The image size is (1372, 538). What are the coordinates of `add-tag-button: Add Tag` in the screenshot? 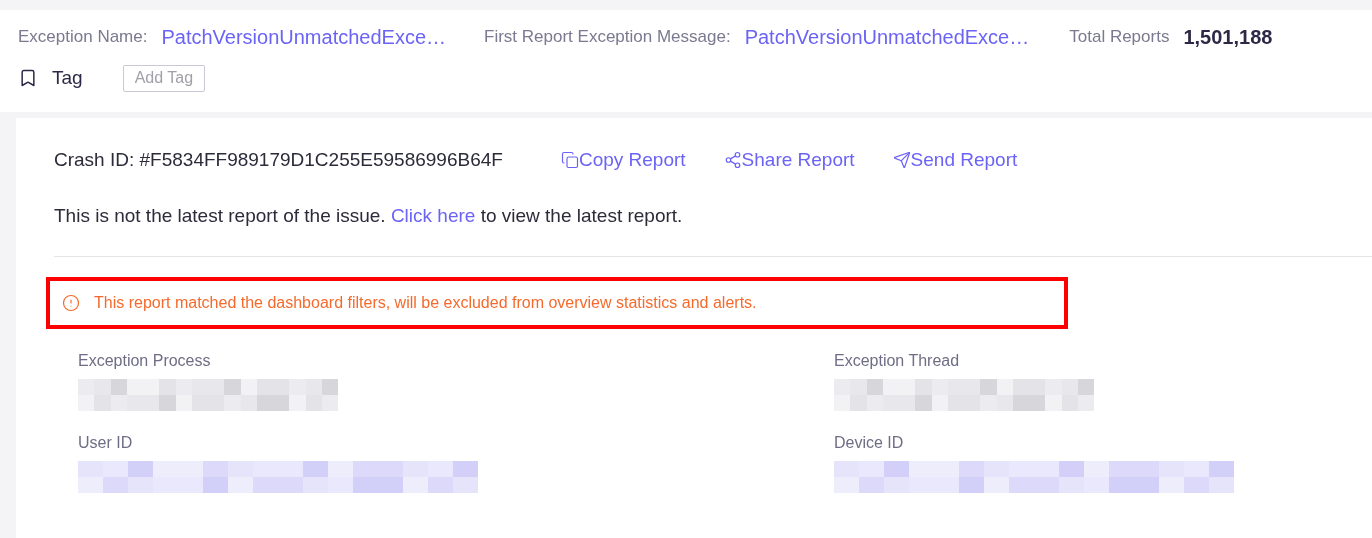 It's located at (164, 78).